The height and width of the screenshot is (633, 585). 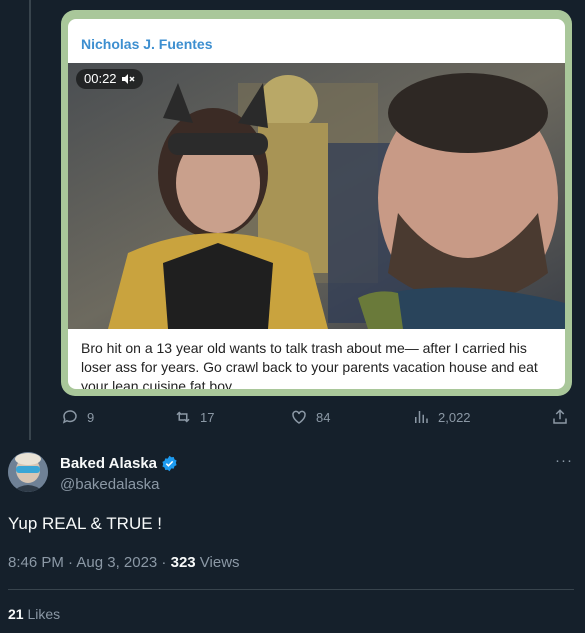 I want to click on likes-count: 21, so click(x=16, y=614).